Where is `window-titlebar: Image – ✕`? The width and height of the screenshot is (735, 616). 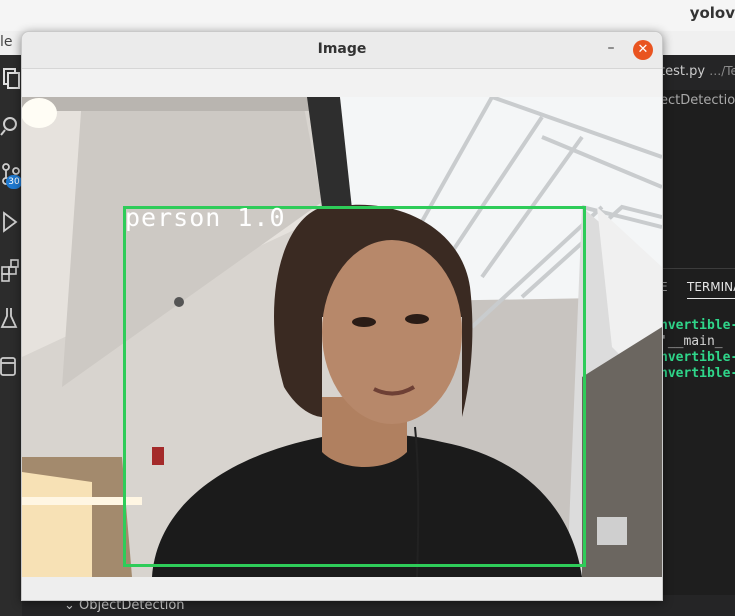 window-titlebar: Image – ✕ is located at coordinates (342, 50).